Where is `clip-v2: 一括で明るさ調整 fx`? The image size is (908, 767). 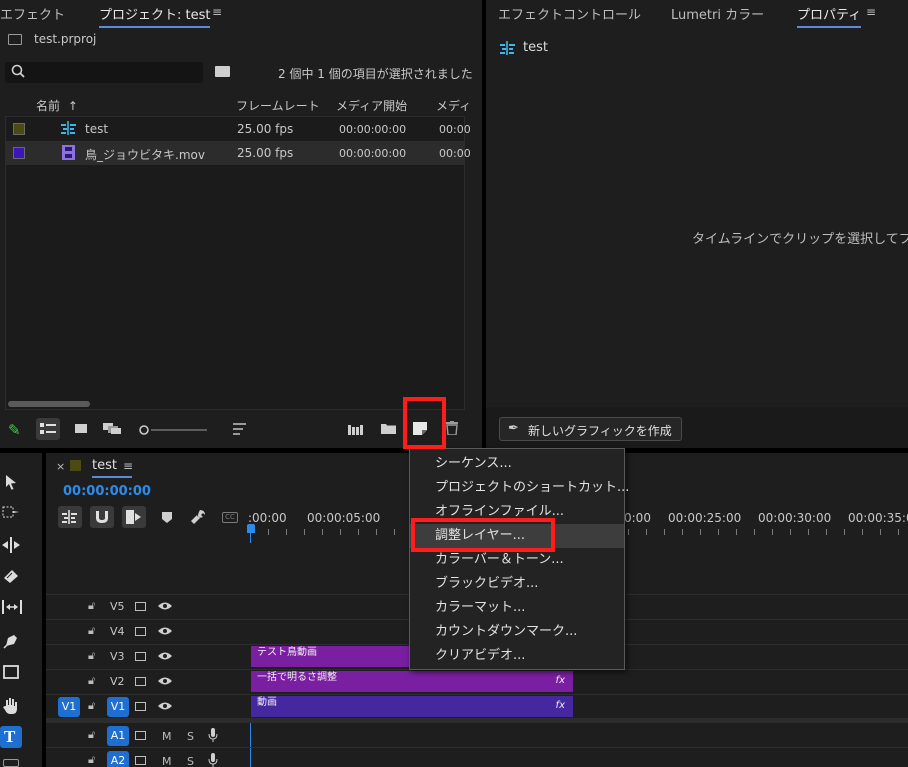
clip-v2: 一括で明るさ調整 fx is located at coordinates (412, 681).